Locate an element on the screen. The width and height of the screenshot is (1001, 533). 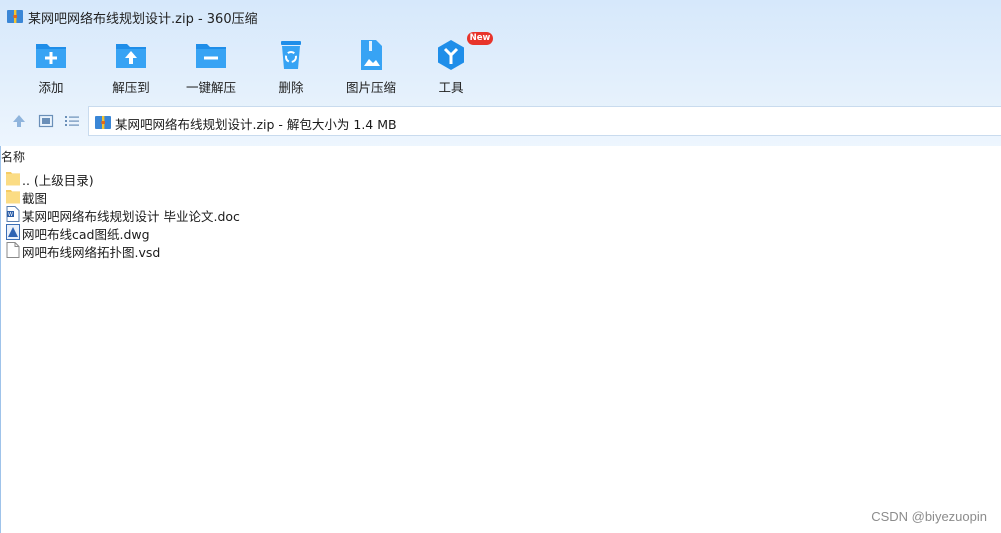
list-item: .. (上级目录) is located at coordinates (204, 178).